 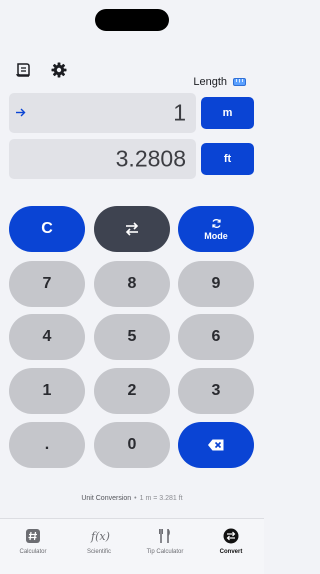 I want to click on digit-0-button: 0, so click(x=132, y=445).